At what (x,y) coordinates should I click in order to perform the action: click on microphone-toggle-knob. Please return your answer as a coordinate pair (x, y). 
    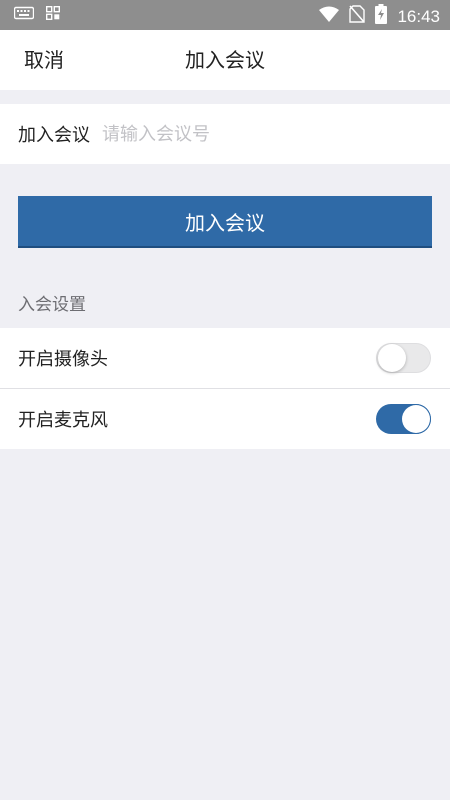
    Looking at the image, I should click on (416, 419).